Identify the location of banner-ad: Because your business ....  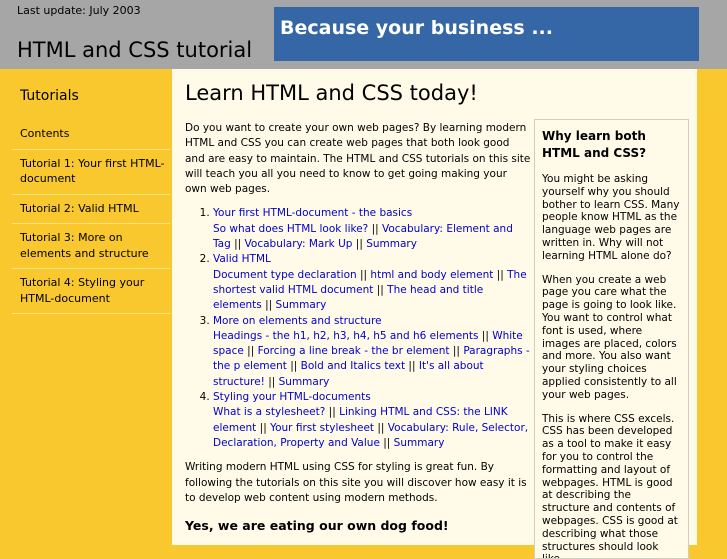
(486, 34).